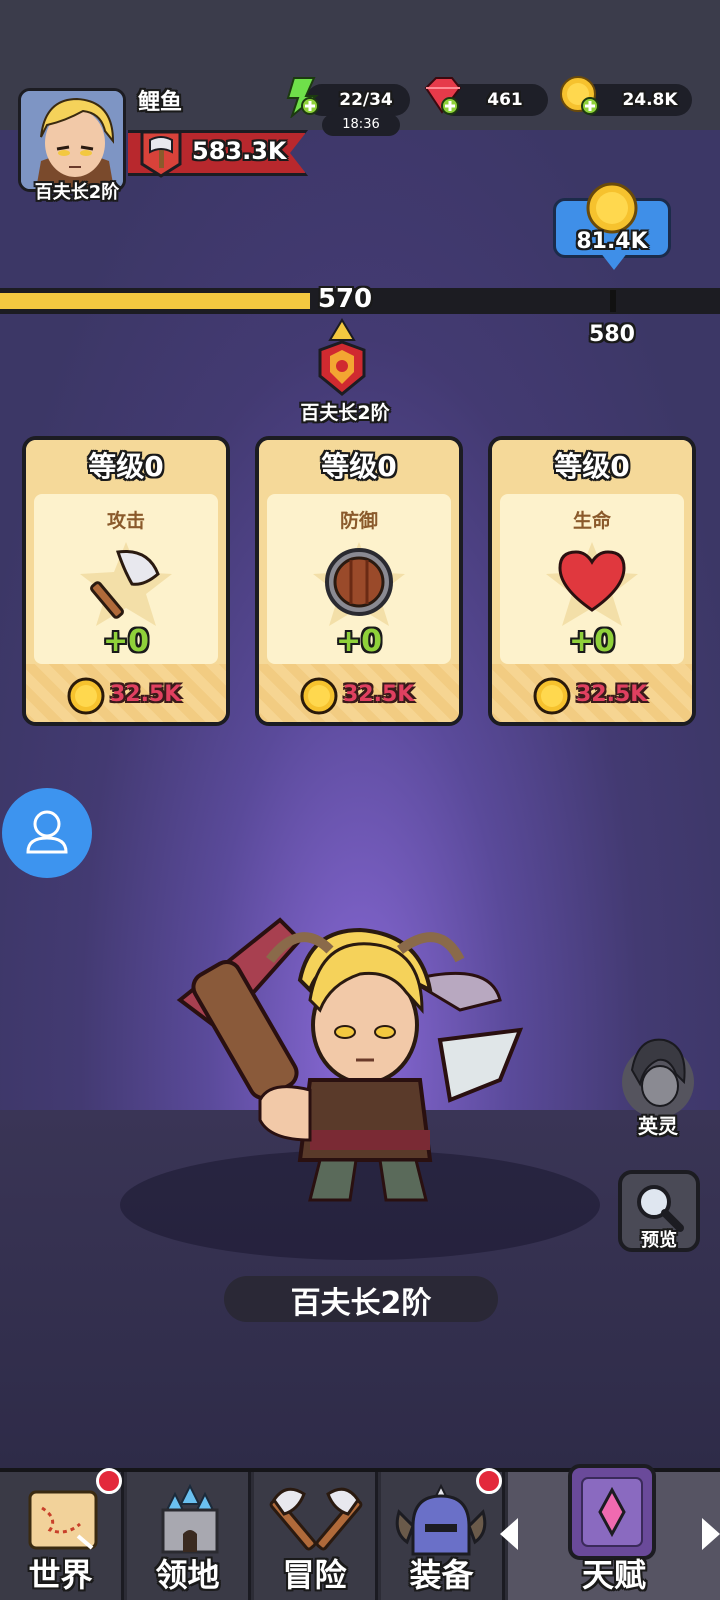  I want to click on card-stat-name: 防御, so click(358, 521).